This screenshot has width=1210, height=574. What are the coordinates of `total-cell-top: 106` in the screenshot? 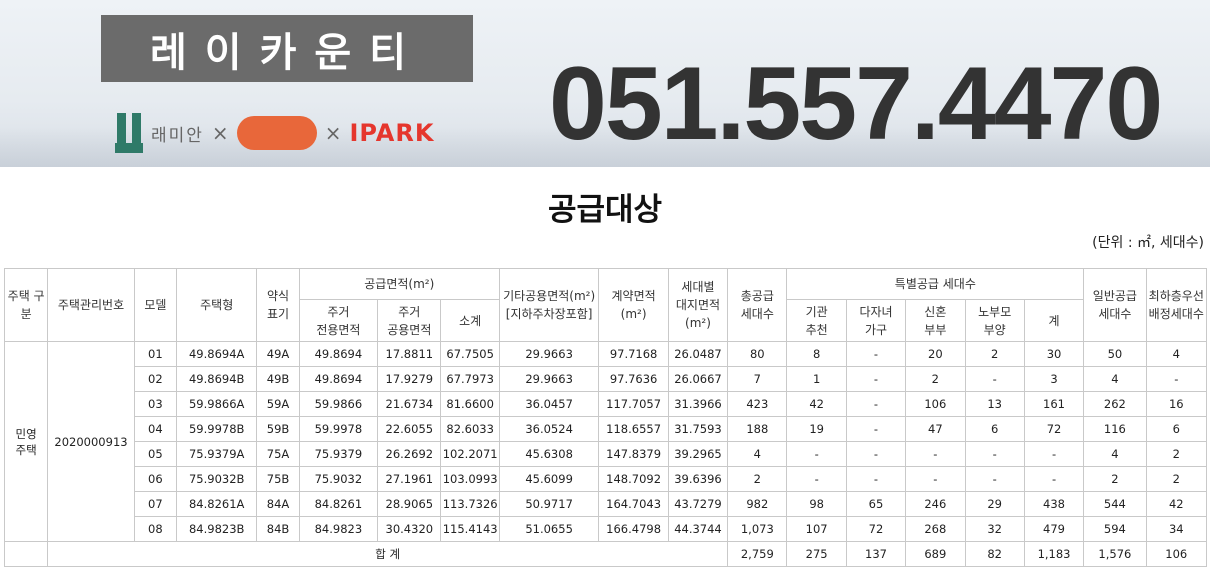 It's located at (1176, 554).